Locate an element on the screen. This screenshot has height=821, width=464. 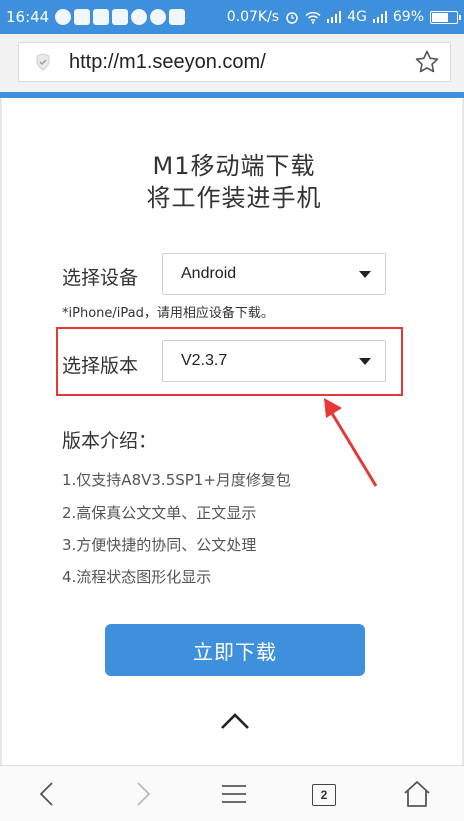
address-bar: http://m1.seeyon.com/ is located at coordinates (234, 62).